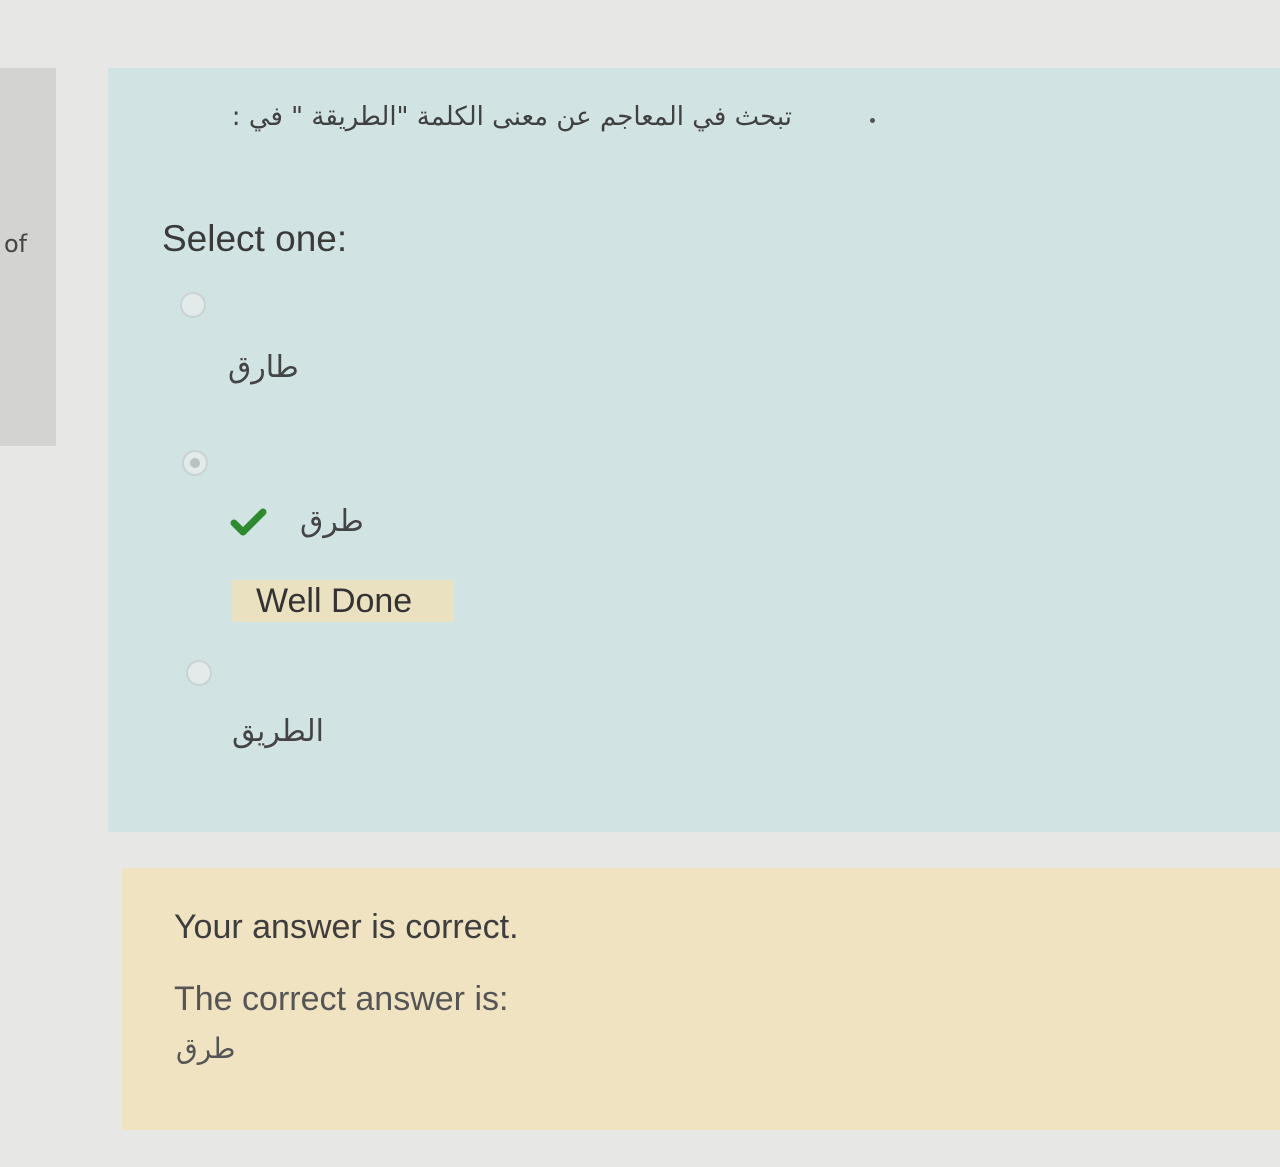 The height and width of the screenshot is (1167, 1280). Describe the element at coordinates (206, 1048) in the screenshot. I see `correct-answer-value: طرق` at that location.